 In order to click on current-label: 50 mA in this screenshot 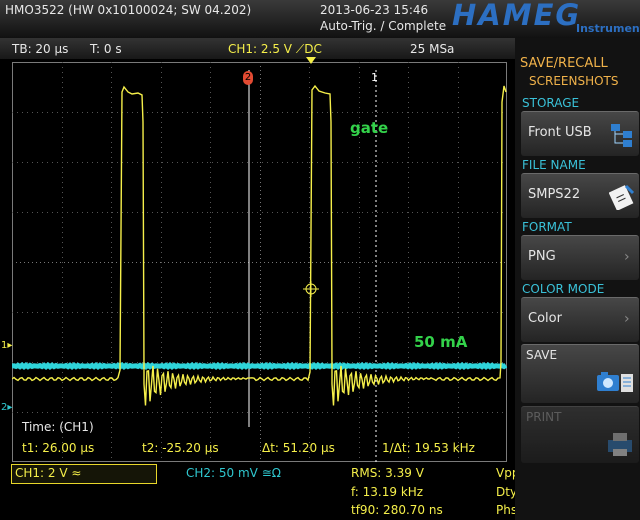, I will do `click(441, 342)`.